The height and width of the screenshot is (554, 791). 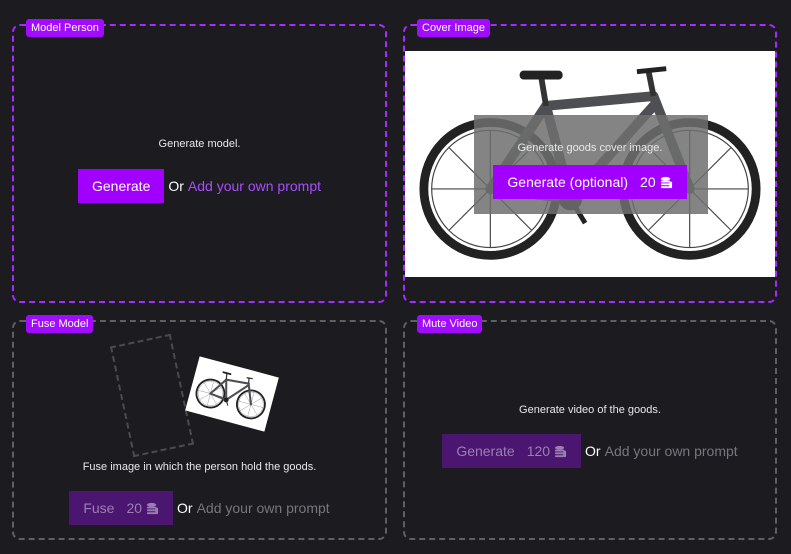 What do you see at coordinates (453, 28) in the screenshot?
I see `cover-image-tag: Cover Image` at bounding box center [453, 28].